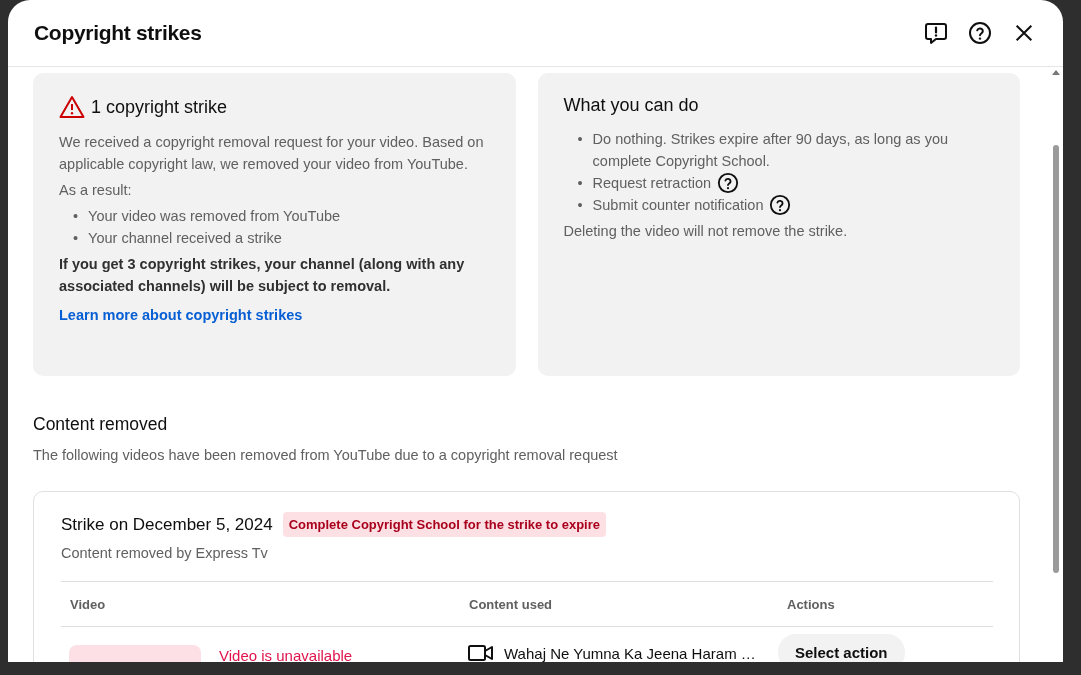 This screenshot has height=675, width=1081. Describe the element at coordinates (678, 205) in the screenshot. I see `option-item: Submit counter notification` at that location.